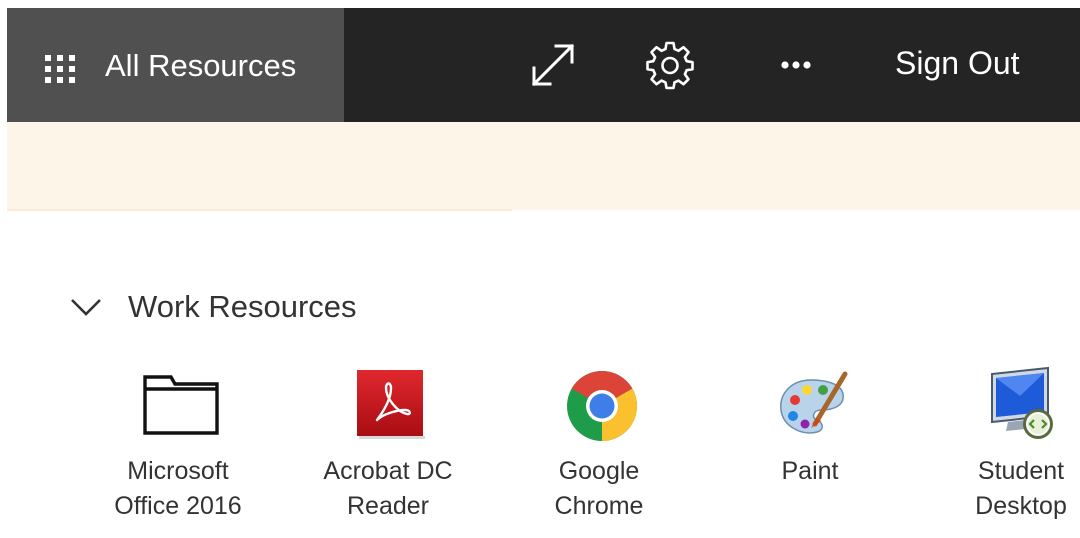 The height and width of the screenshot is (538, 1080). Describe the element at coordinates (796, 65) in the screenshot. I see `more-options-icon` at that location.